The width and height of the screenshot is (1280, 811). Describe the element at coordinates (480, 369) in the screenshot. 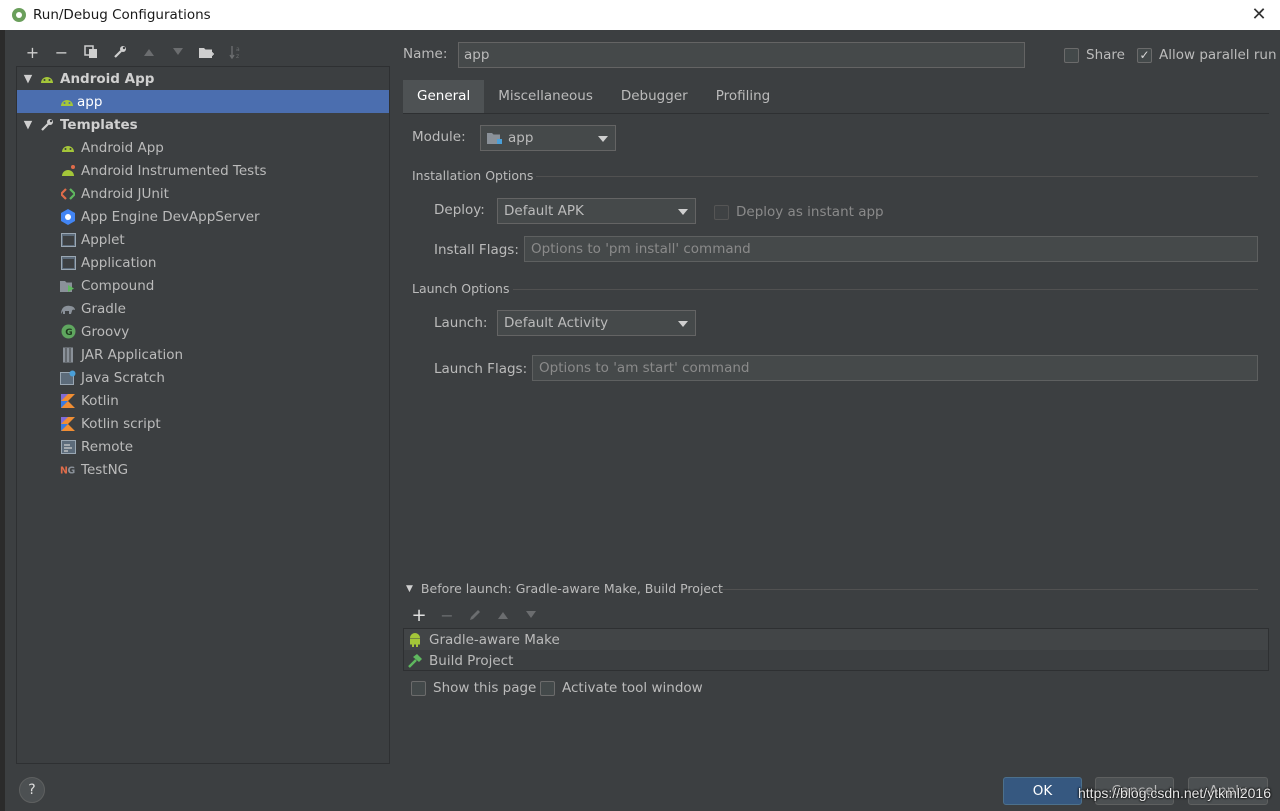

I see `launch-flags-label: Launch Flags:` at that location.